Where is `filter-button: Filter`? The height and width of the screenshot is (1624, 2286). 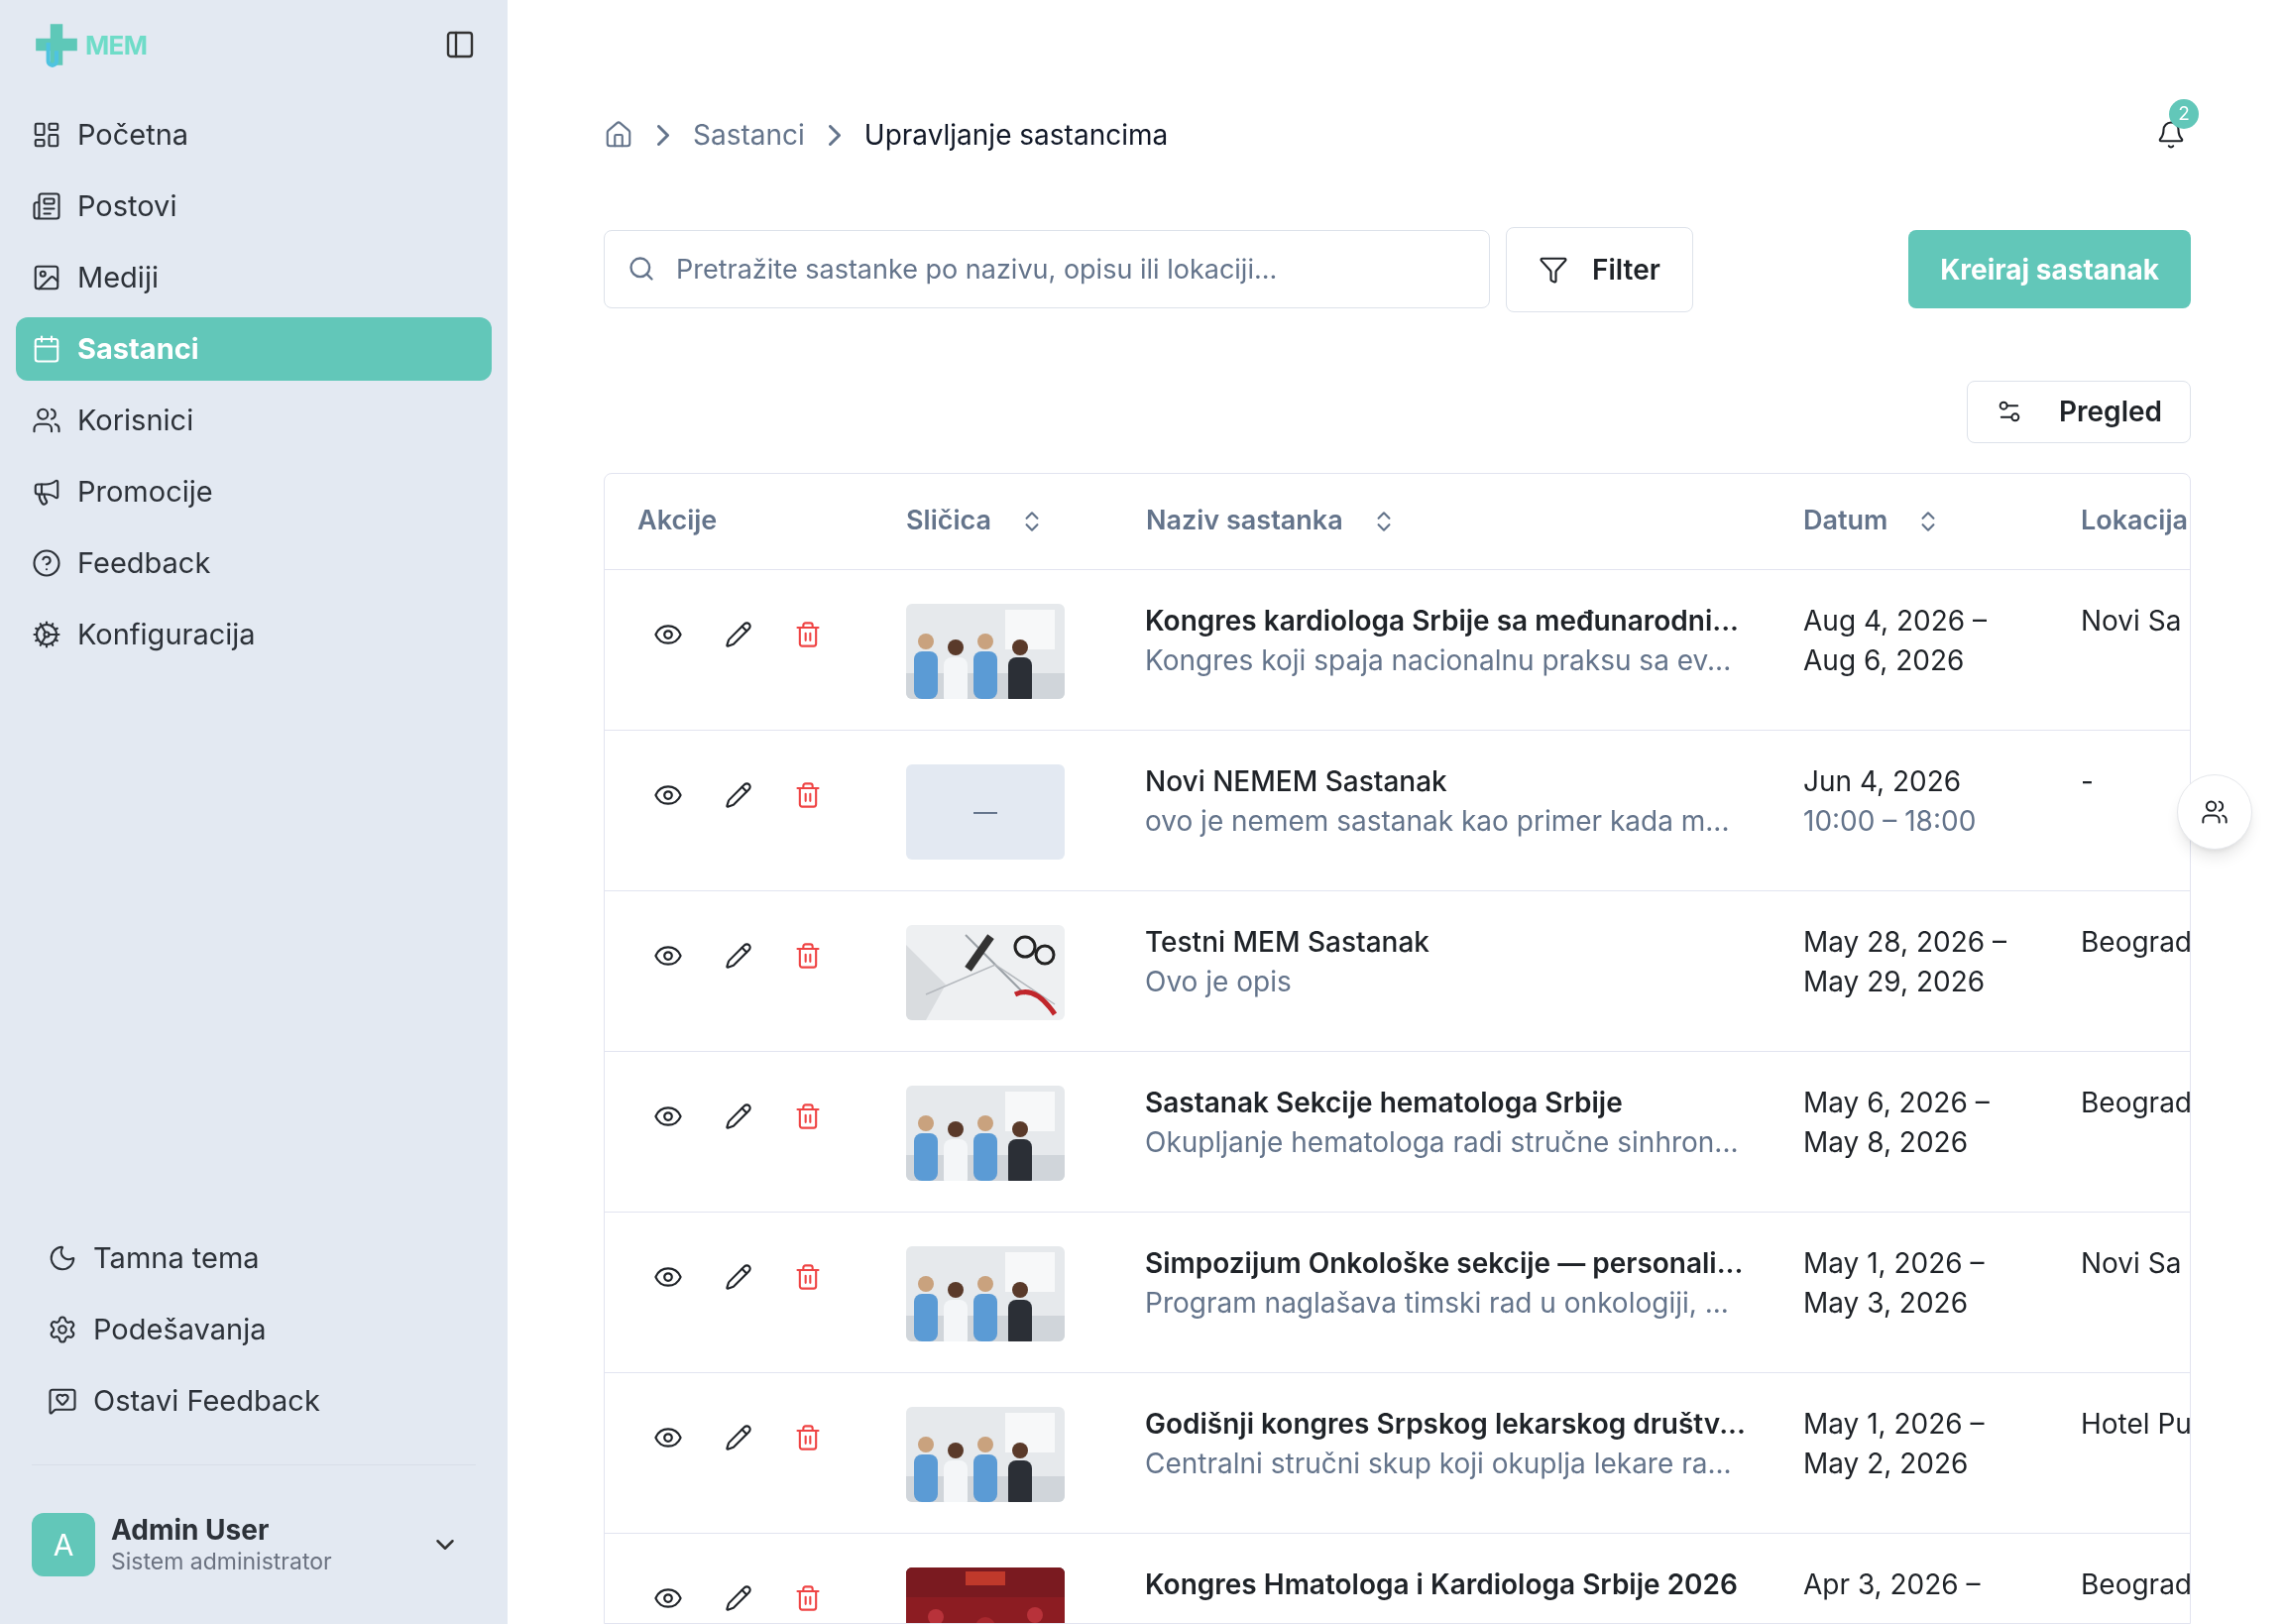 filter-button: Filter is located at coordinates (1599, 269).